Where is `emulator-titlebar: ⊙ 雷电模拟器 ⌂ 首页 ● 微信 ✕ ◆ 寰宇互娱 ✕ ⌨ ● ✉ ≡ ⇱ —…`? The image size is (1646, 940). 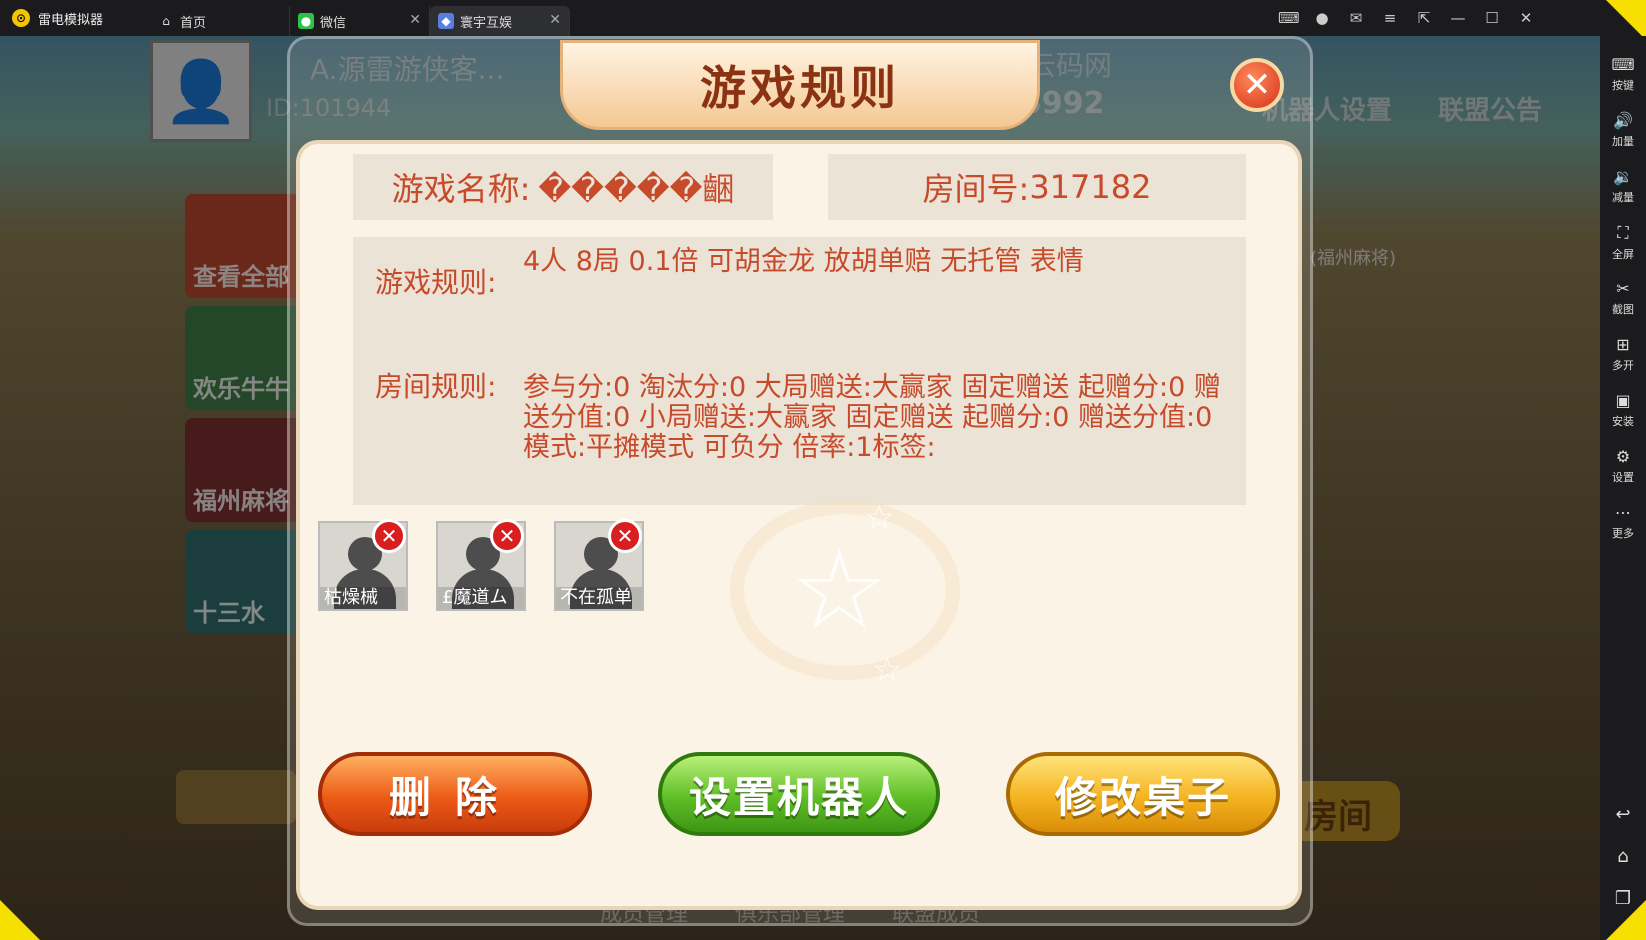
emulator-titlebar: ⊙ 雷电模拟器 ⌂ 首页 ● 微信 ✕ ◆ 寰宇互娱 ✕ ⌨ ● ✉ ≡ ⇱ —… is located at coordinates (823, 18).